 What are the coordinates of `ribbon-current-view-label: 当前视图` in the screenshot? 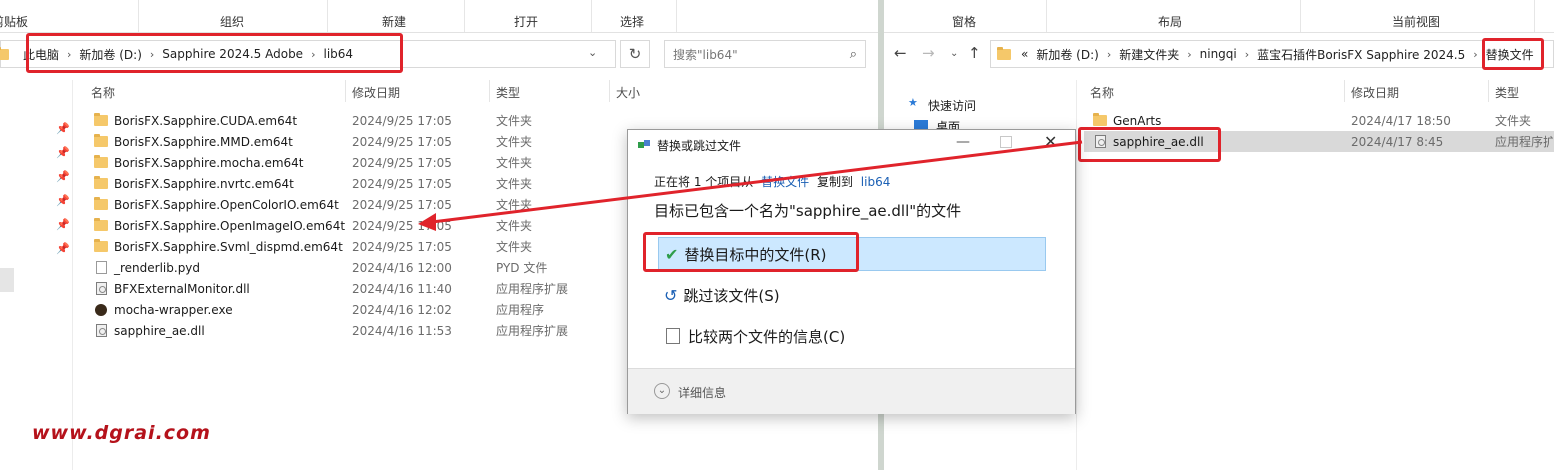 It's located at (1416, 21).